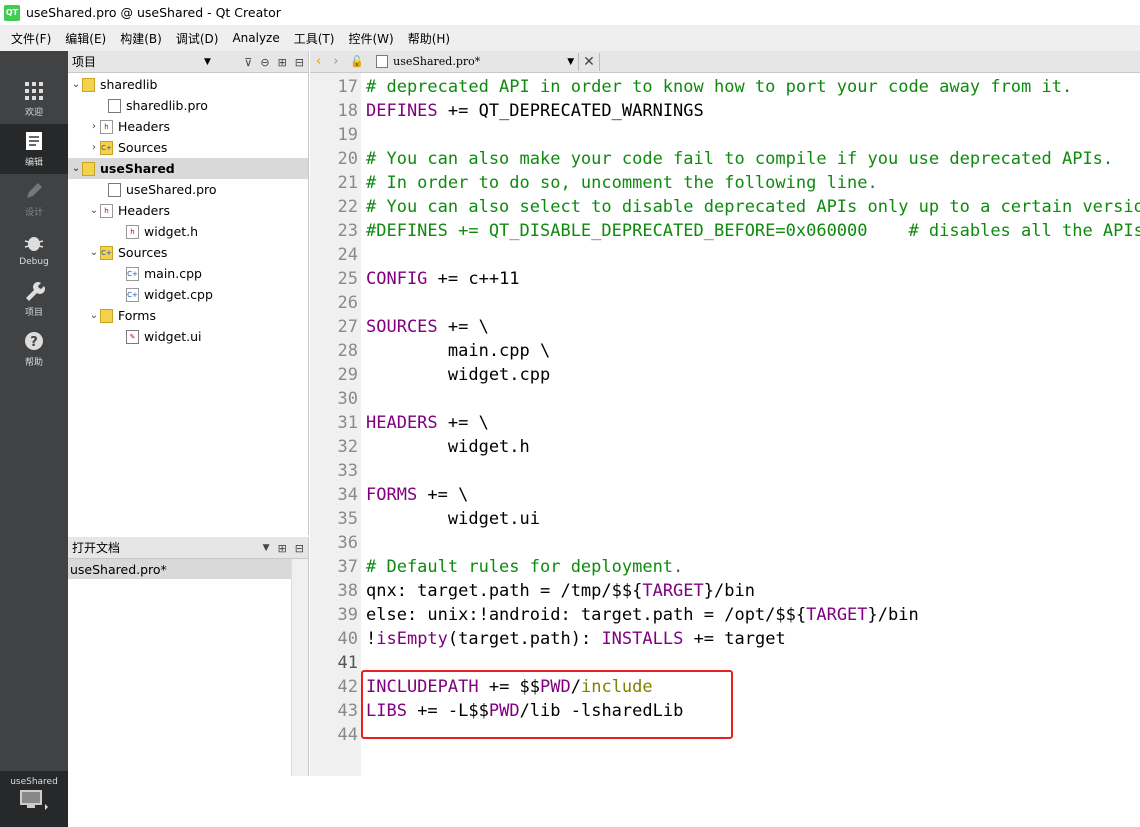 This screenshot has width=1140, height=827. I want to click on back-arrow-icon: ‹, so click(318, 61).